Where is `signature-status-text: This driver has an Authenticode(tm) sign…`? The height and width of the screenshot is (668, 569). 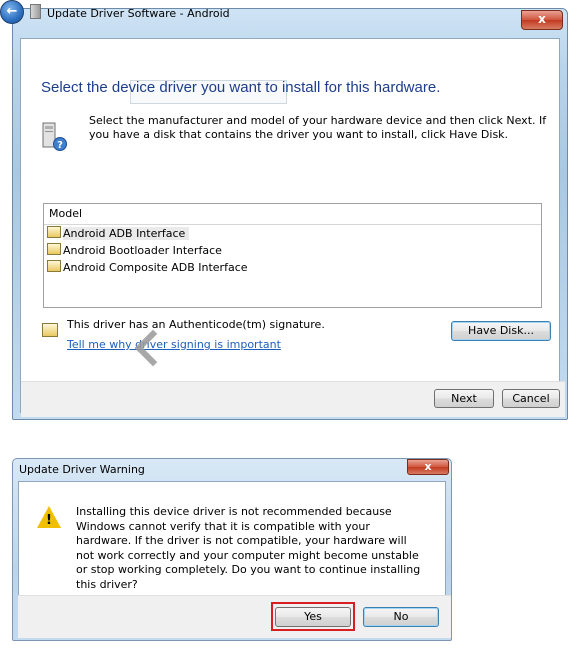
signature-status-text: This driver has an Authenticode(tm) sign… is located at coordinates (196, 324).